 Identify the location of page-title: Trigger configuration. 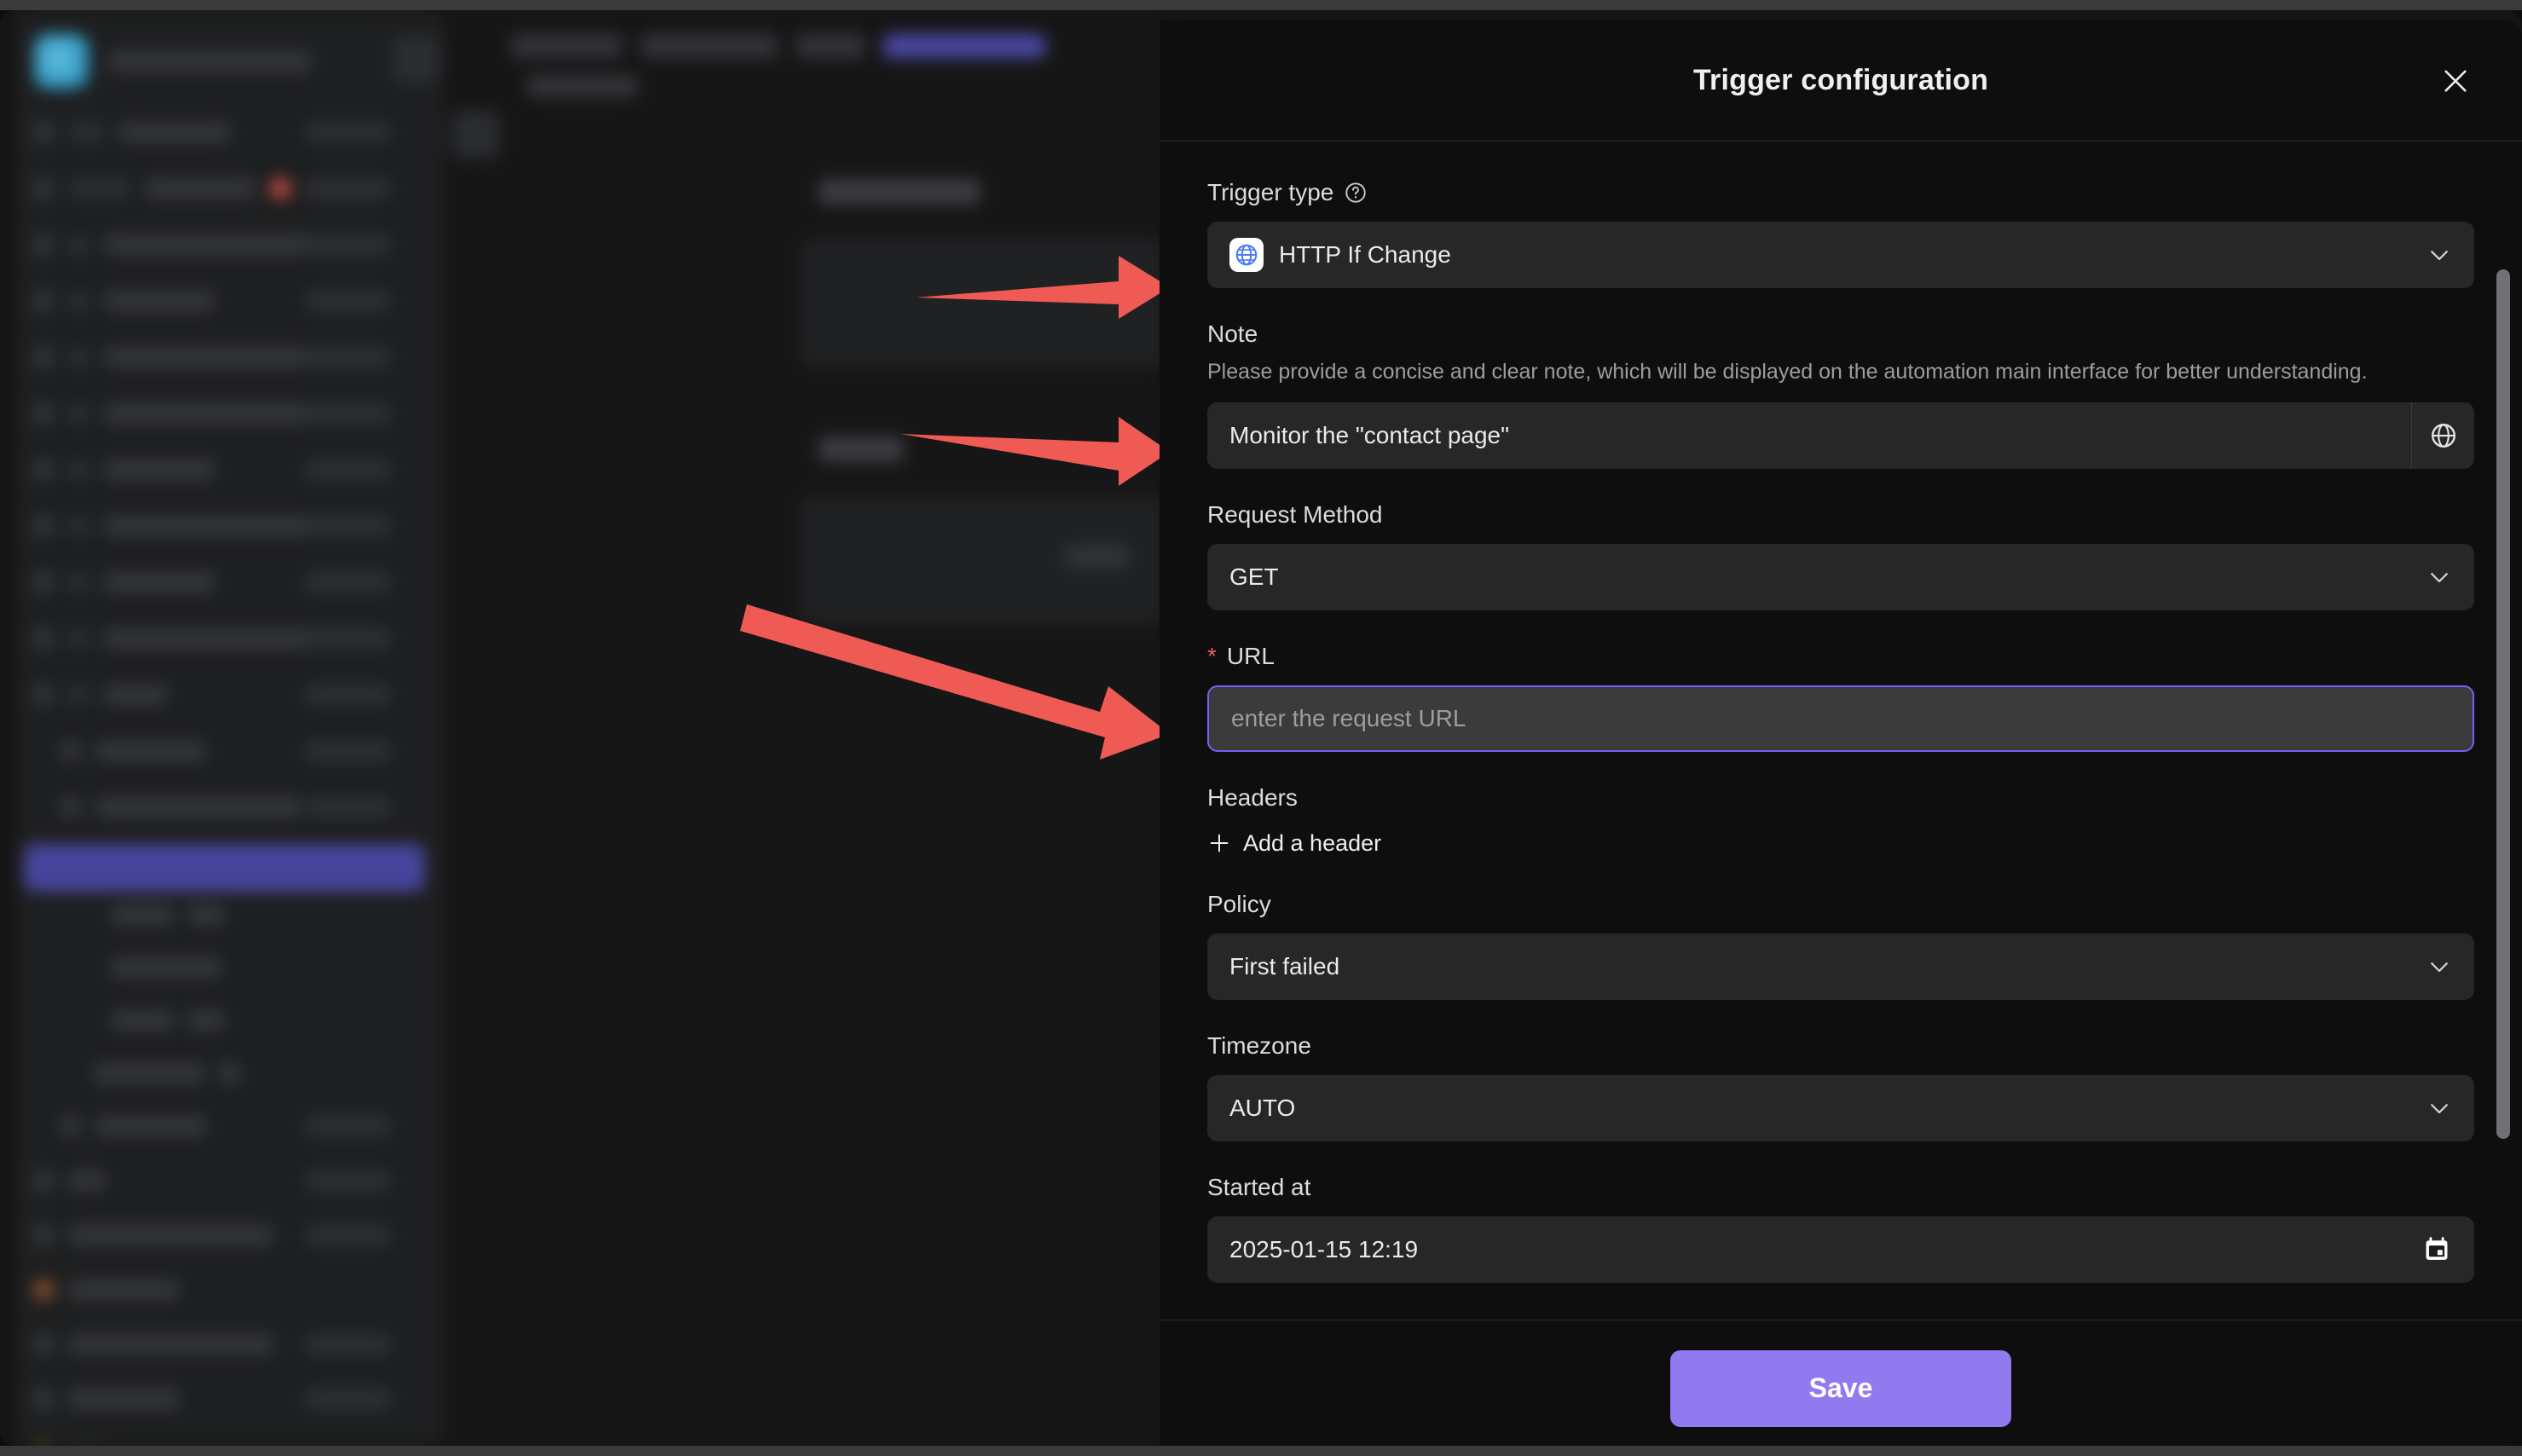
(1841, 80).